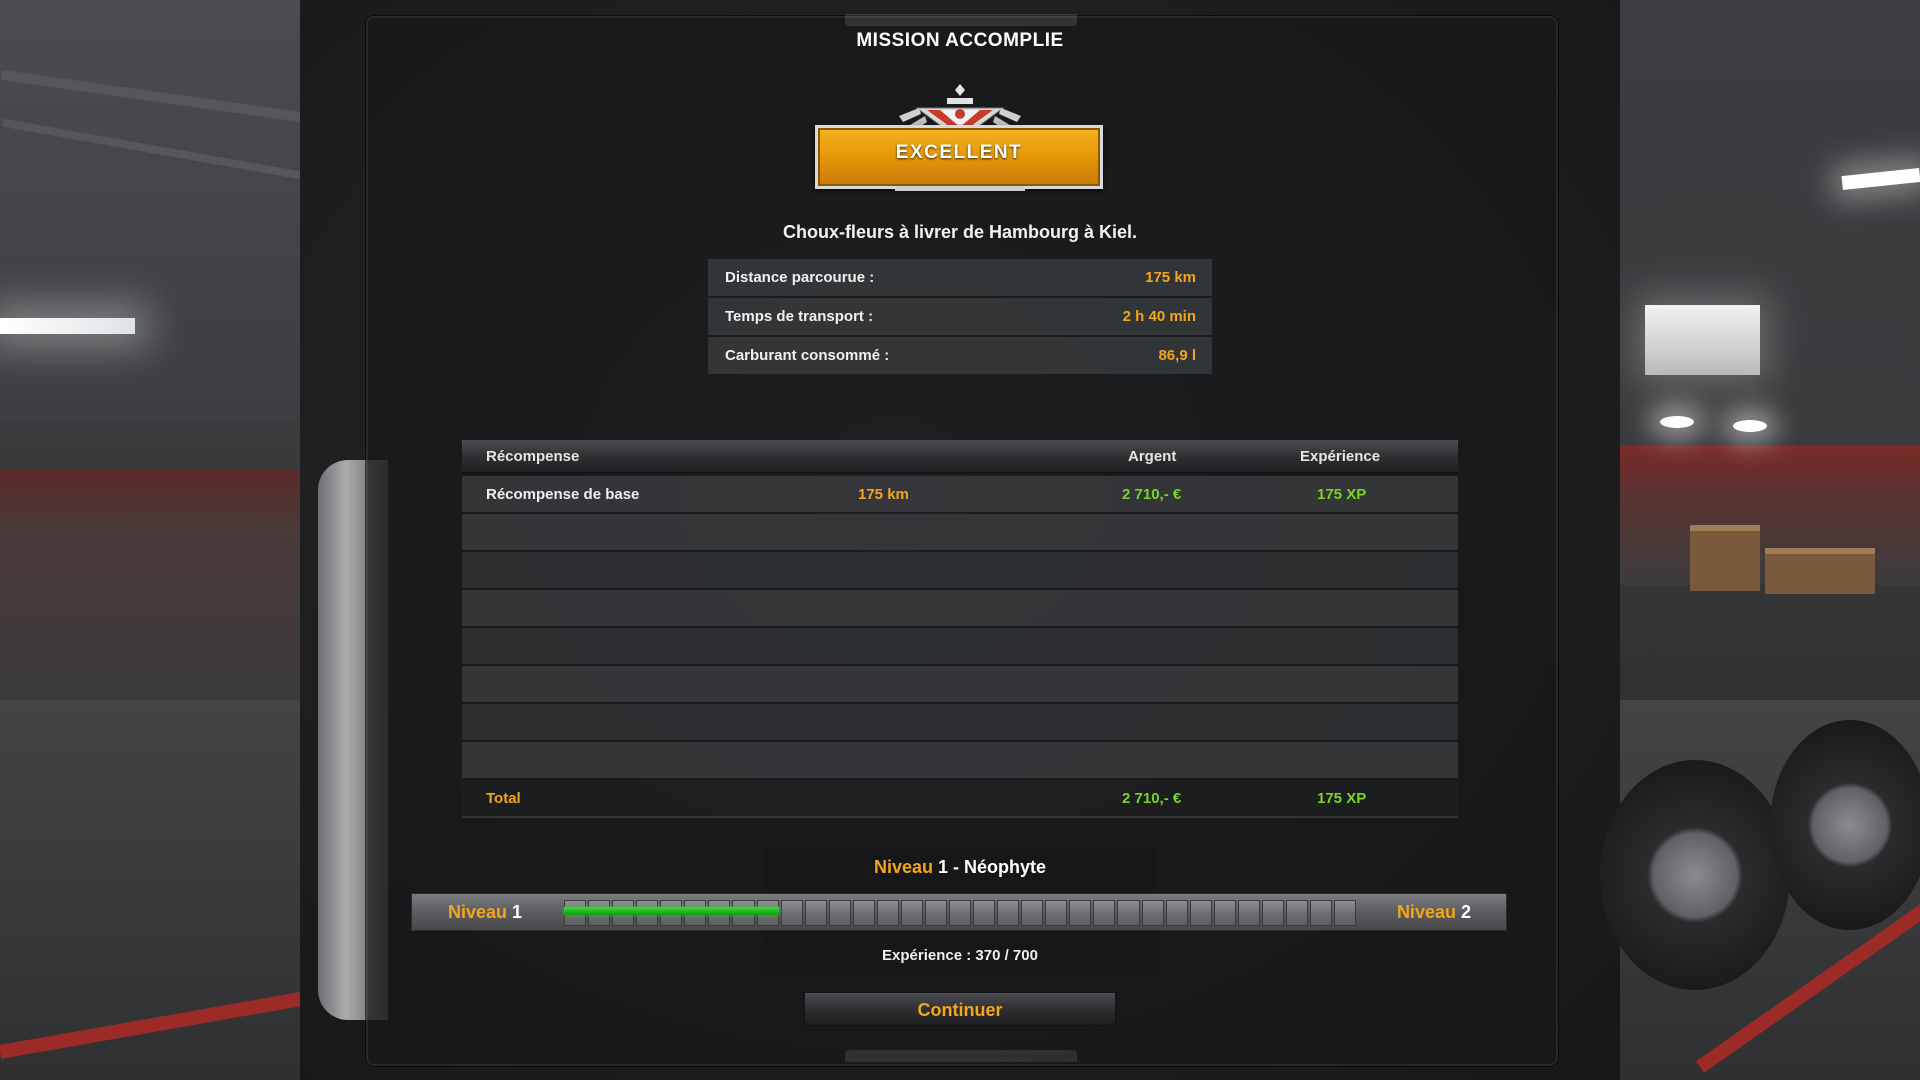  What do you see at coordinates (1340, 456) in the screenshot?
I see `column-header-experience: Expérience` at bounding box center [1340, 456].